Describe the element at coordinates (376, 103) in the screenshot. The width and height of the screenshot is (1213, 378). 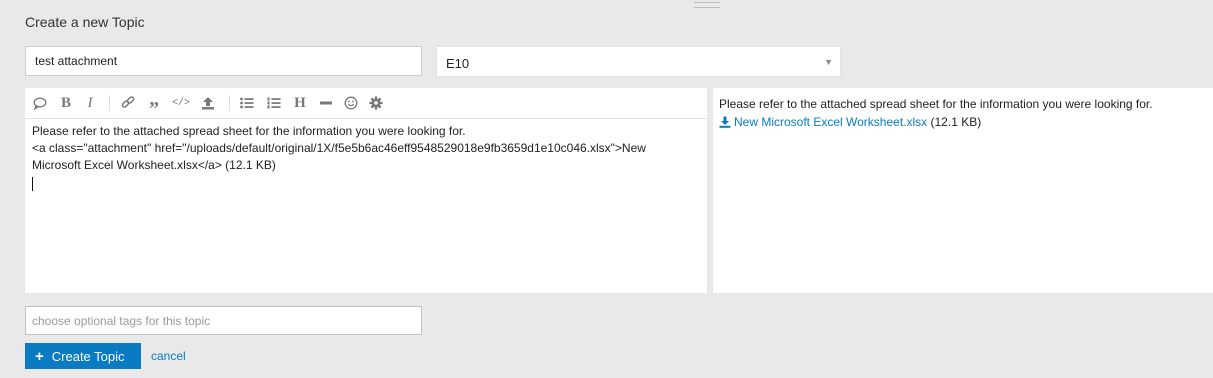
I see `gear-icon` at that location.